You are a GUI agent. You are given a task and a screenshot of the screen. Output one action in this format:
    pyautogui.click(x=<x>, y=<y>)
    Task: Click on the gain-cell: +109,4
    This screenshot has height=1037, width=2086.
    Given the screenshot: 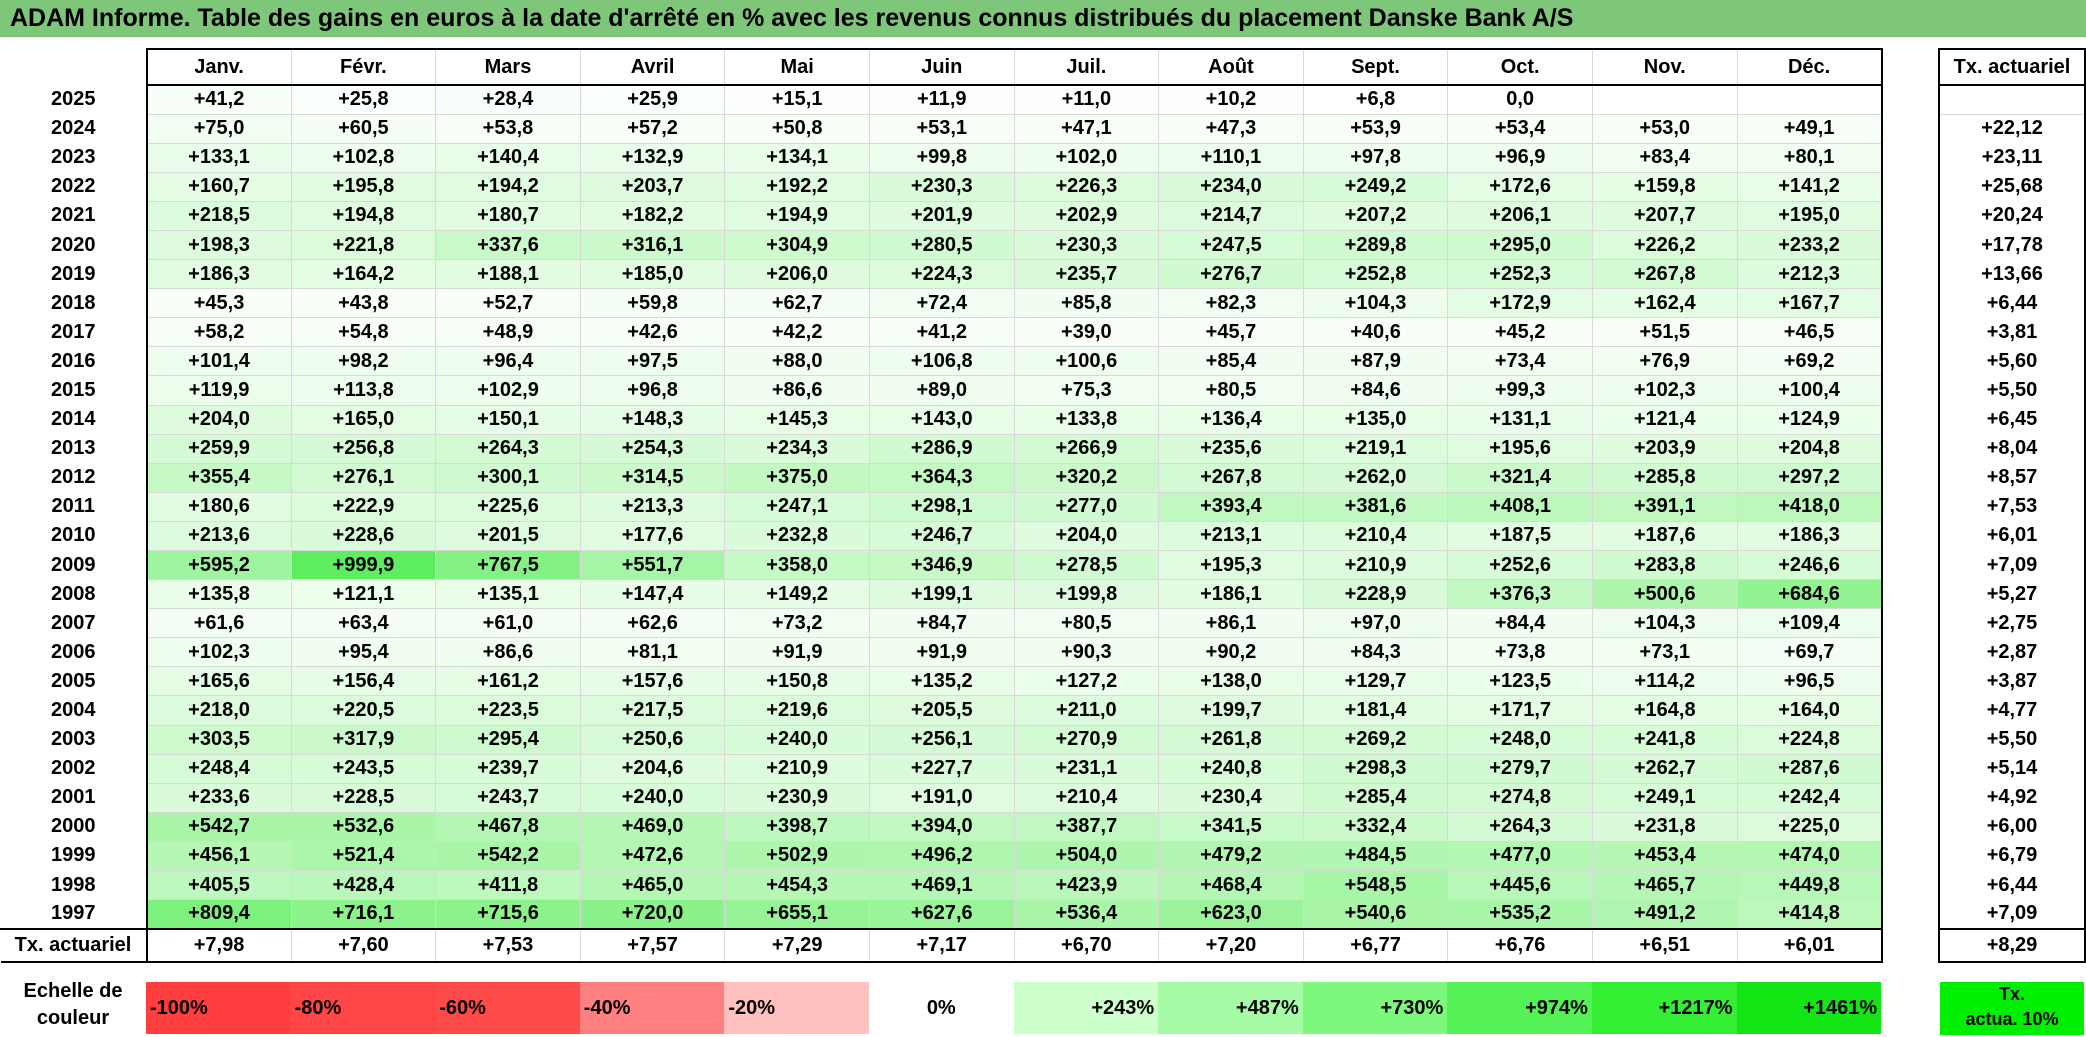 What is the action you would take?
    pyautogui.click(x=1809, y=623)
    